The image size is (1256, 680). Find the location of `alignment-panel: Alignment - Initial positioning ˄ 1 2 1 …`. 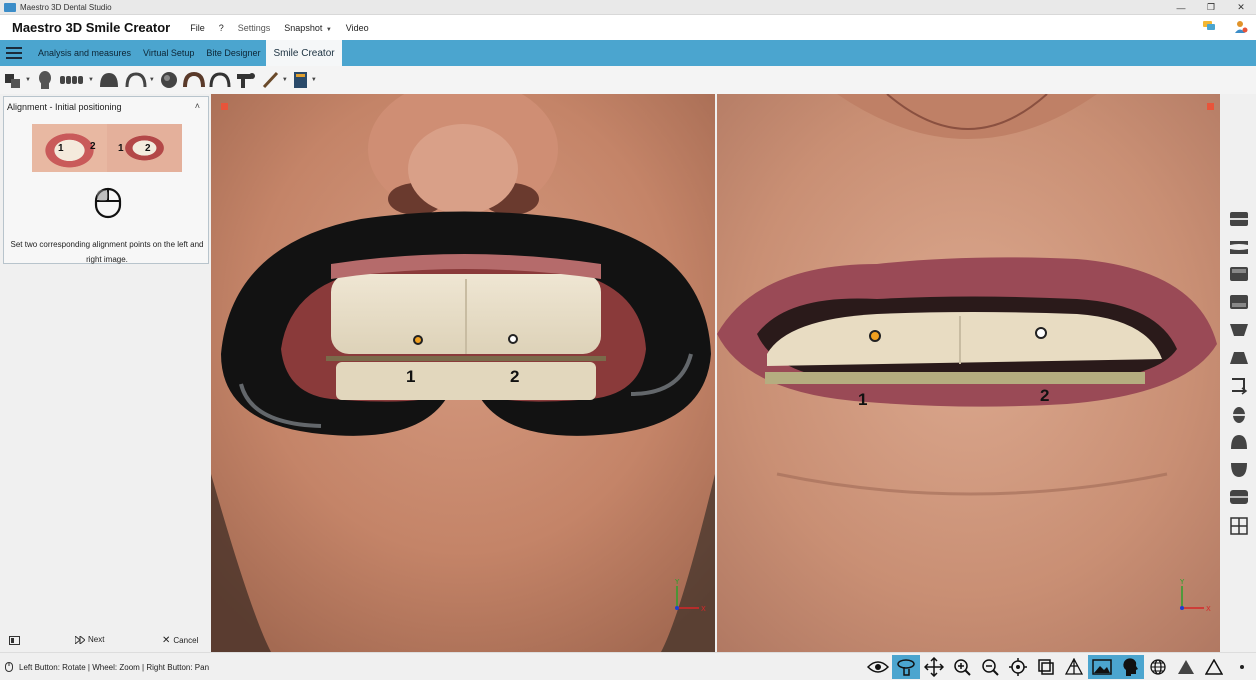

alignment-panel: Alignment - Initial positioning ˄ 1 2 1 … is located at coordinates (106, 180).